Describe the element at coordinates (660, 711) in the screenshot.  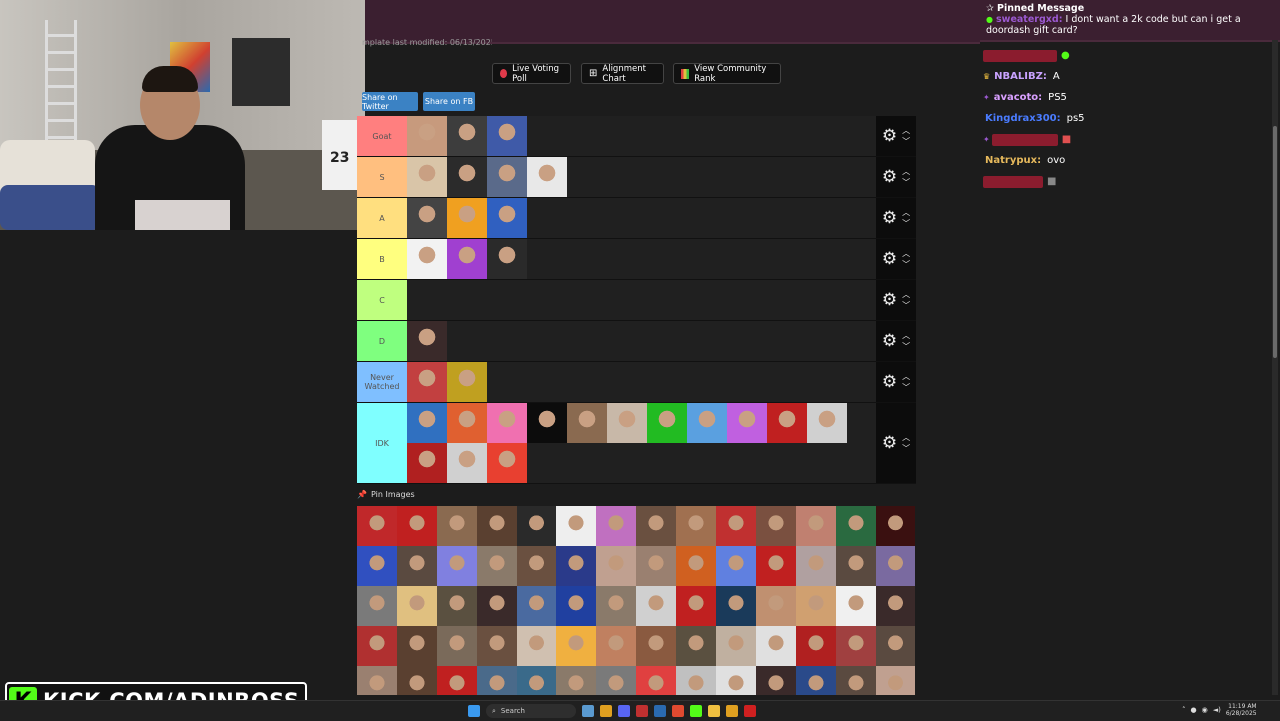
I see `steam-icon` at that location.